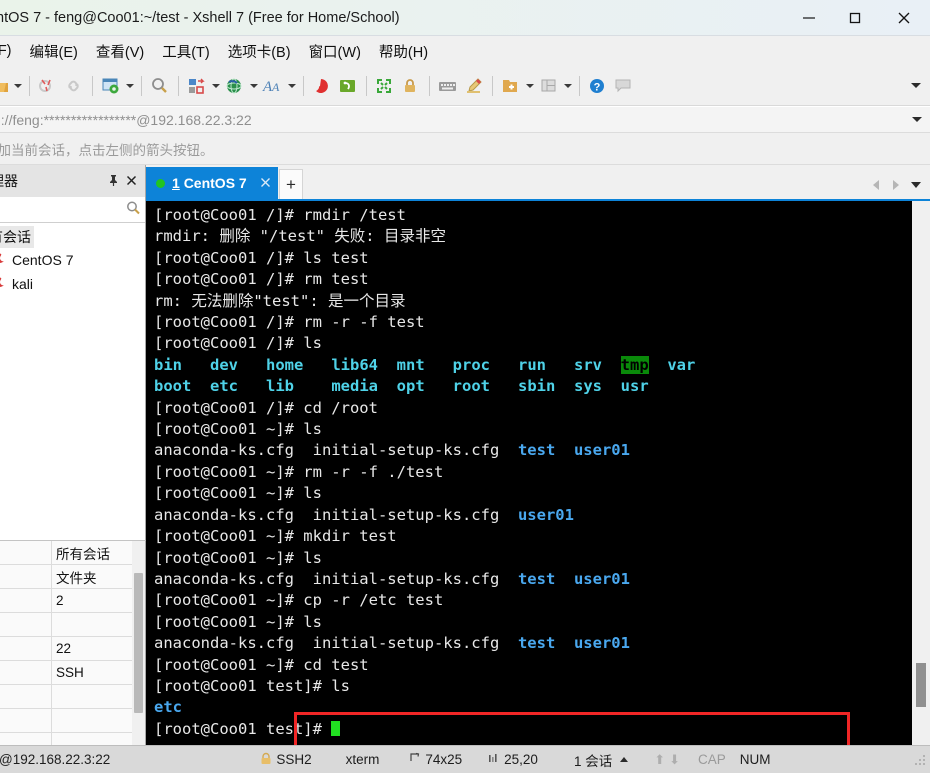 The width and height of the screenshot is (930, 773). What do you see at coordinates (624, 759) in the screenshot?
I see `session-count-caret-icon` at bounding box center [624, 759].